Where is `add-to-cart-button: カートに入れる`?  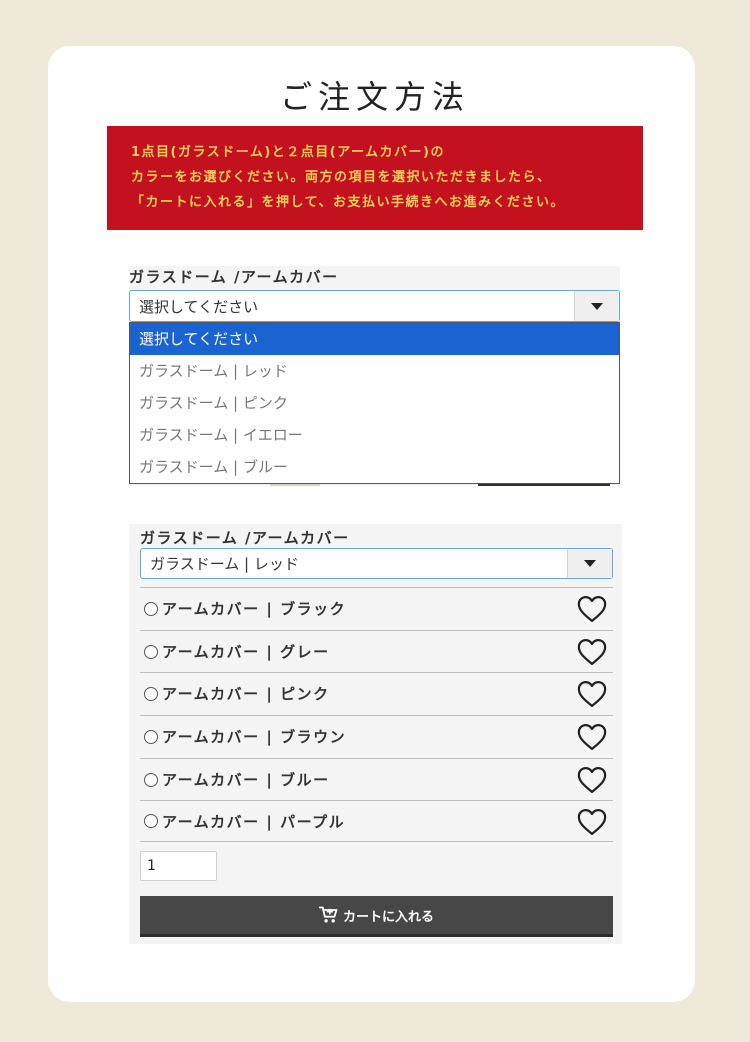 add-to-cart-button: カートに入れる is located at coordinates (376, 916).